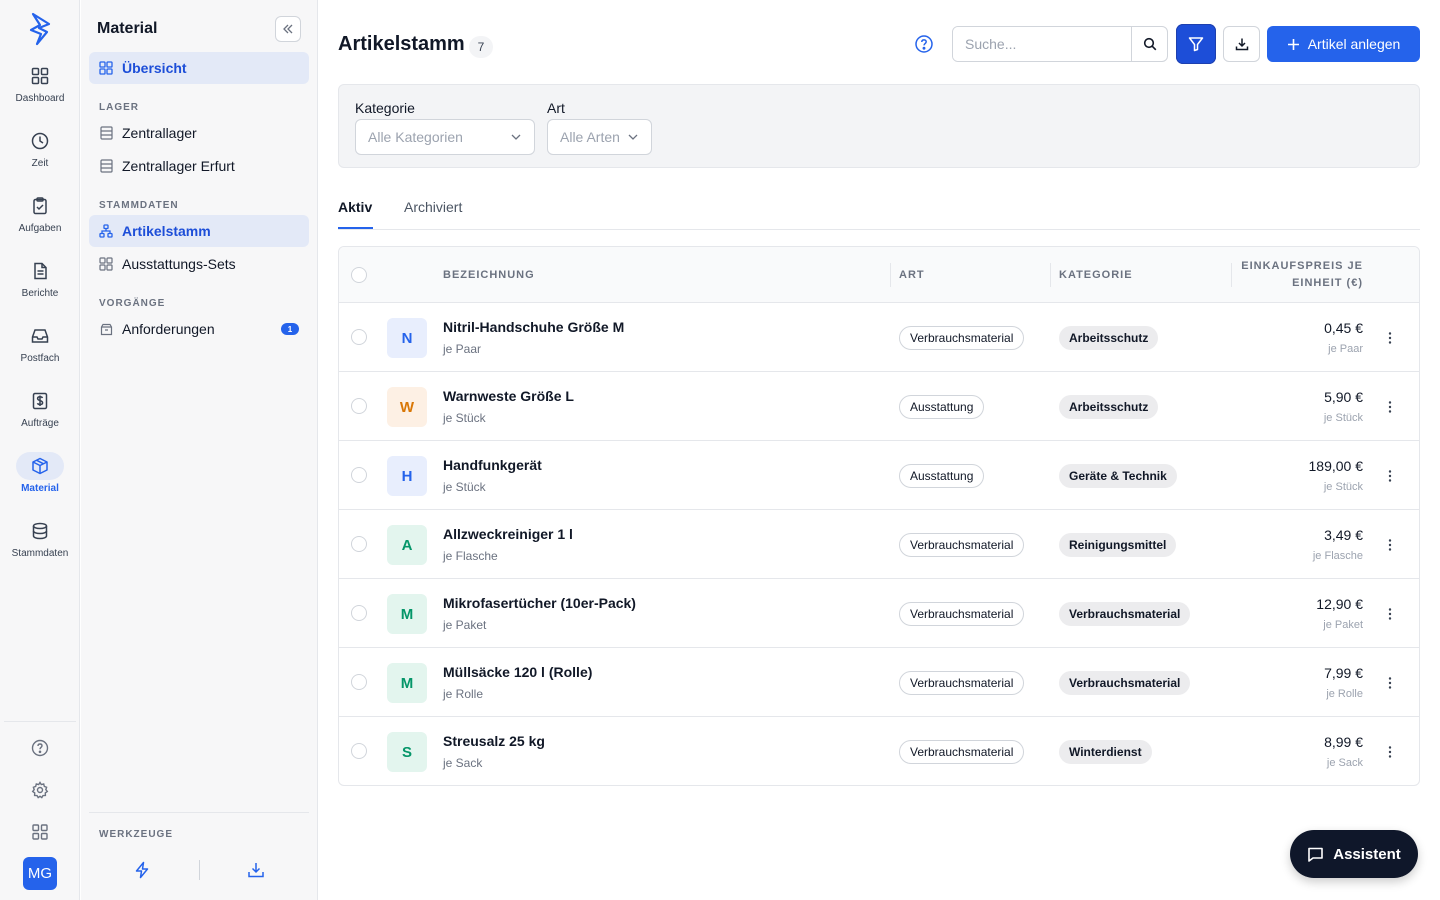 The width and height of the screenshot is (1440, 900). What do you see at coordinates (40, 790) in the screenshot?
I see `settings-gear-icon` at bounding box center [40, 790].